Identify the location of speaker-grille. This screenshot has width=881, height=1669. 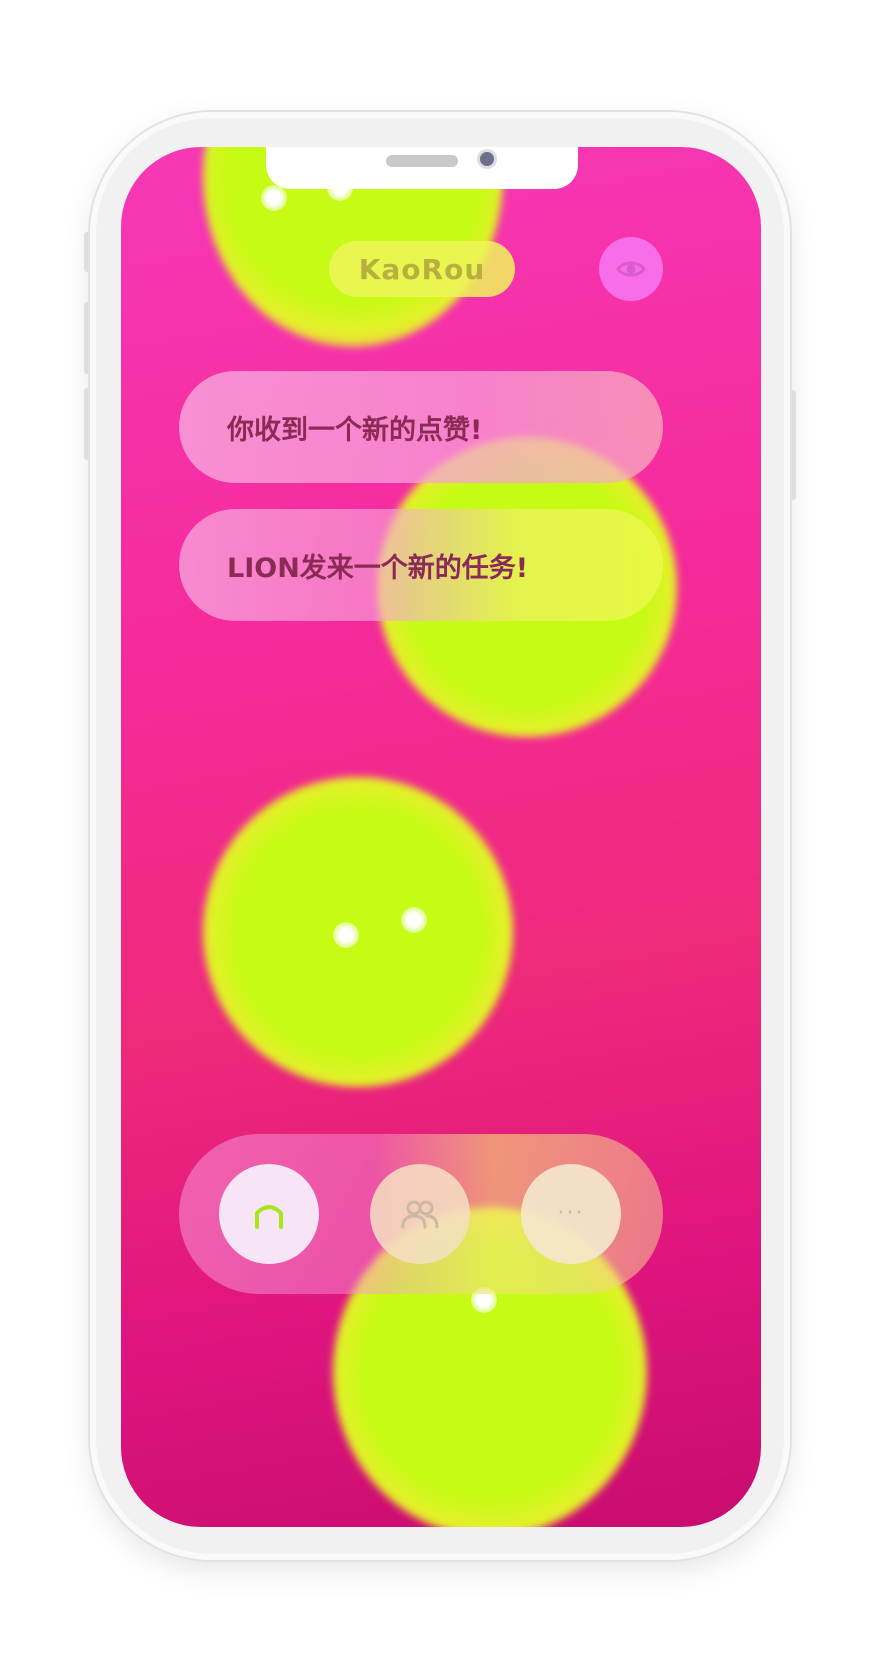
(422, 161).